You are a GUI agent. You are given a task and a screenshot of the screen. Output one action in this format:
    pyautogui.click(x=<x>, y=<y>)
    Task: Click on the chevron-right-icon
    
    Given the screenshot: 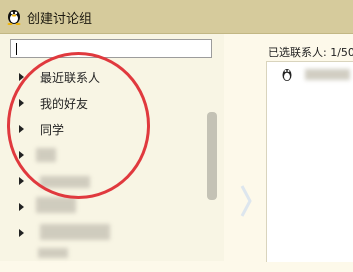 What is the action you would take?
    pyautogui.click(x=246, y=201)
    